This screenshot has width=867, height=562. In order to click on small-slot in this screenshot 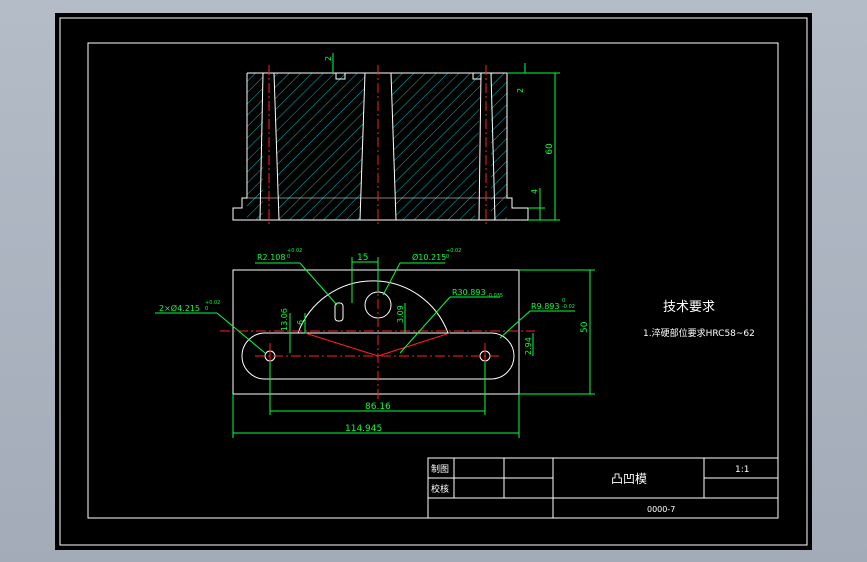, I will do `click(339, 312)`.